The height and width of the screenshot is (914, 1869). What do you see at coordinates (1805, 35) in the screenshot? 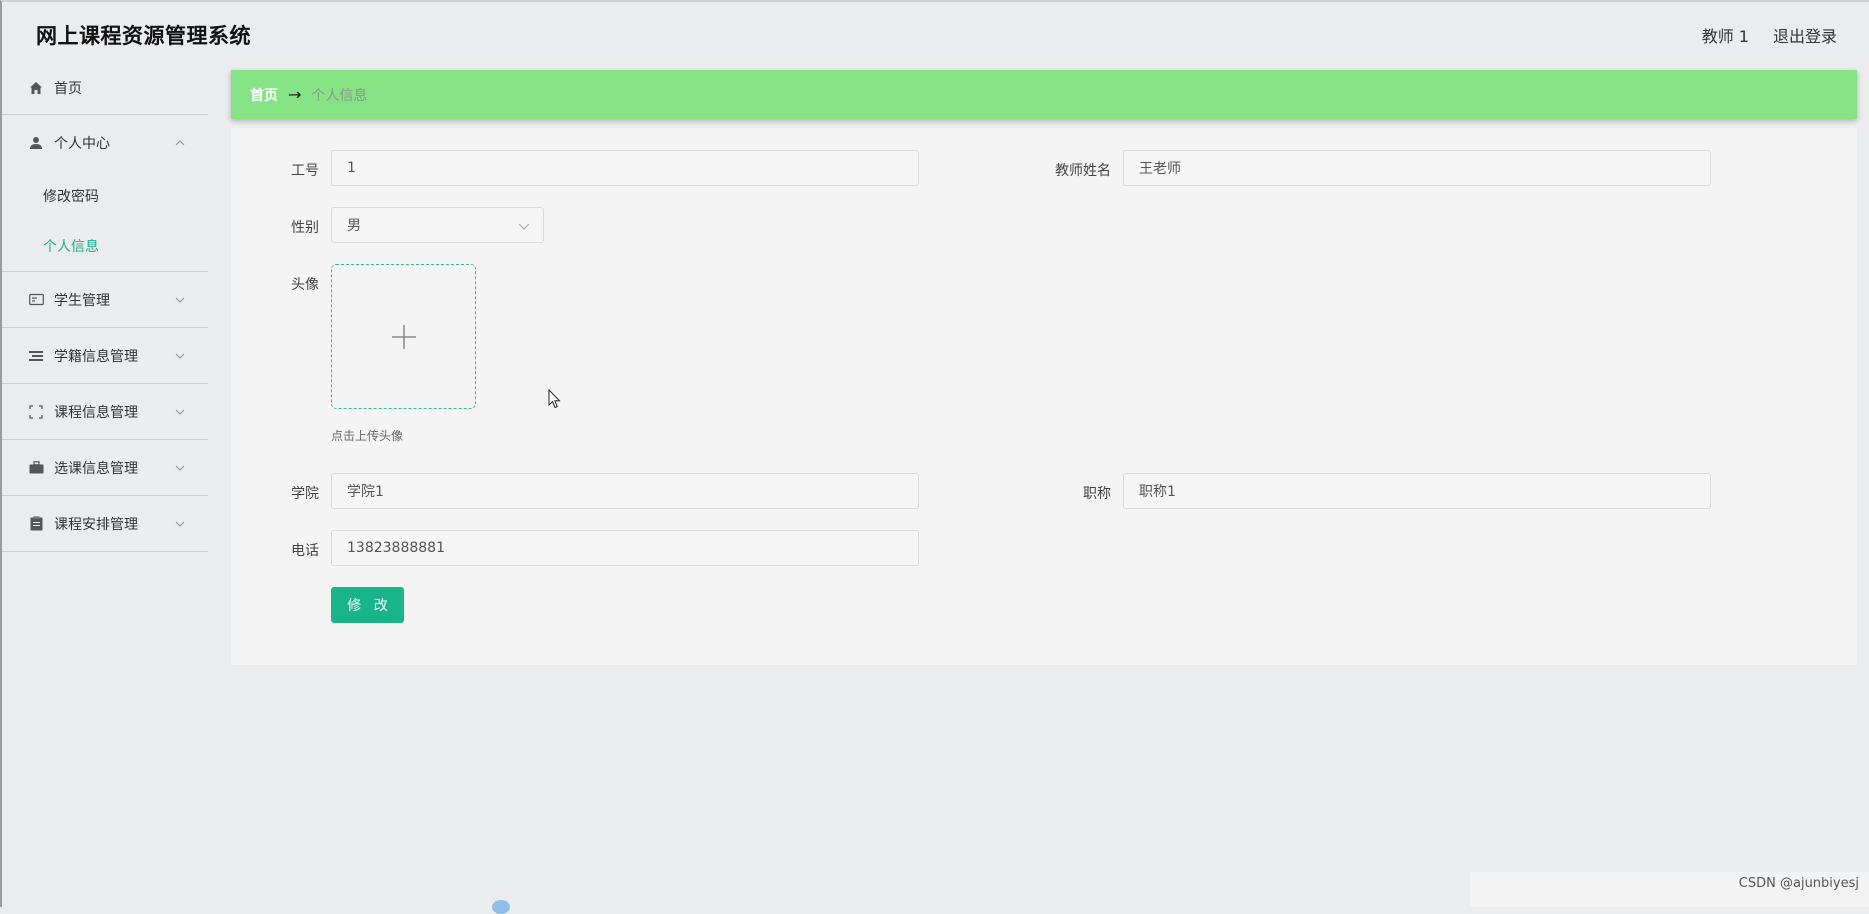
I see `logout-link: 退出登录` at bounding box center [1805, 35].